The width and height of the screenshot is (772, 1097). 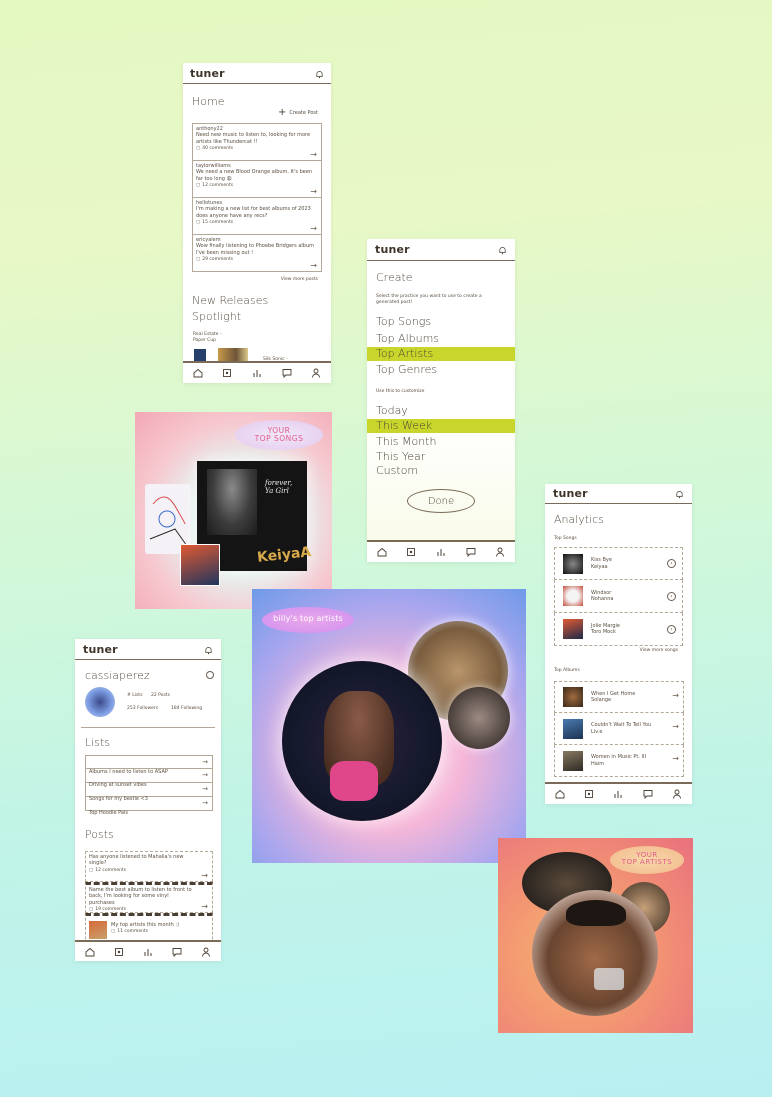 I want to click on timeframe-custom: Custom, so click(x=441, y=471).